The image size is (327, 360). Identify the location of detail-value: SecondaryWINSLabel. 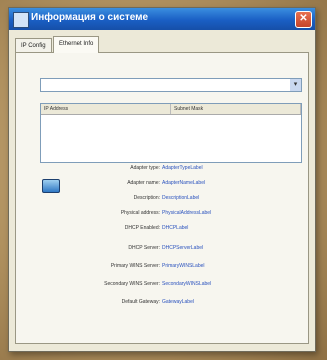
(187, 284).